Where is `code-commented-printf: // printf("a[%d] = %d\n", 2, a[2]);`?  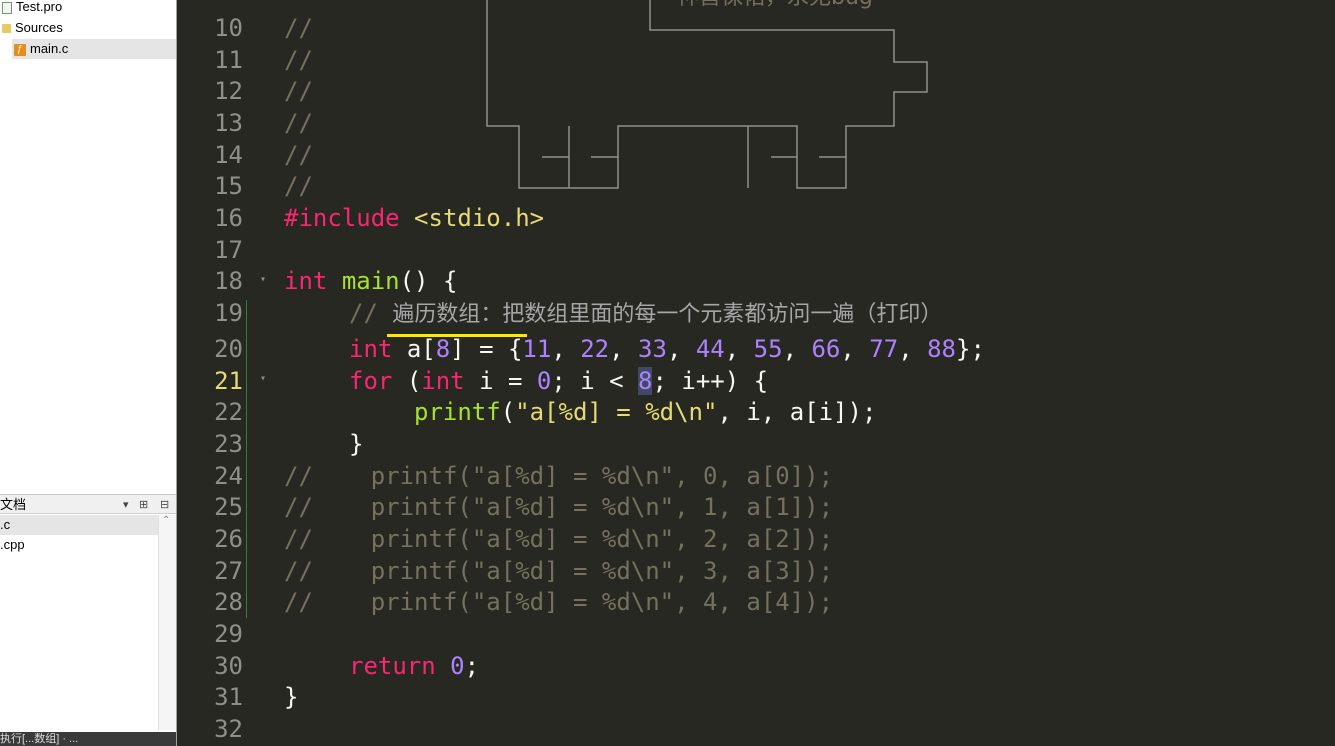 code-commented-printf: // printf("a[%d] = %d\n", 2, a[2]); is located at coordinates (559, 539).